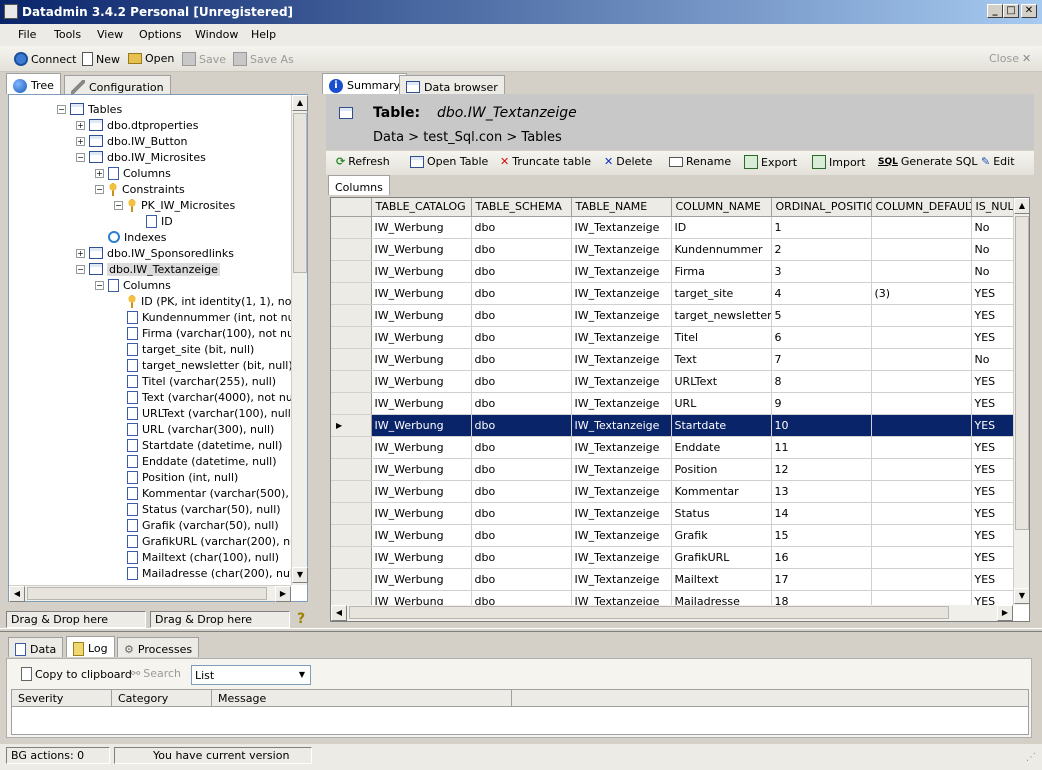 Image resolution: width=1042 pixels, height=770 pixels. I want to click on grid-scroll-left-icon: ◀, so click(339, 613).